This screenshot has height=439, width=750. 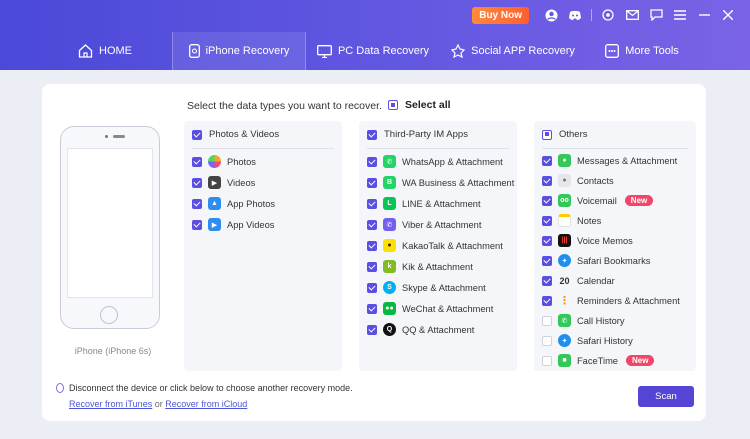 What do you see at coordinates (241, 182) in the screenshot?
I see `item-label: Videos` at bounding box center [241, 182].